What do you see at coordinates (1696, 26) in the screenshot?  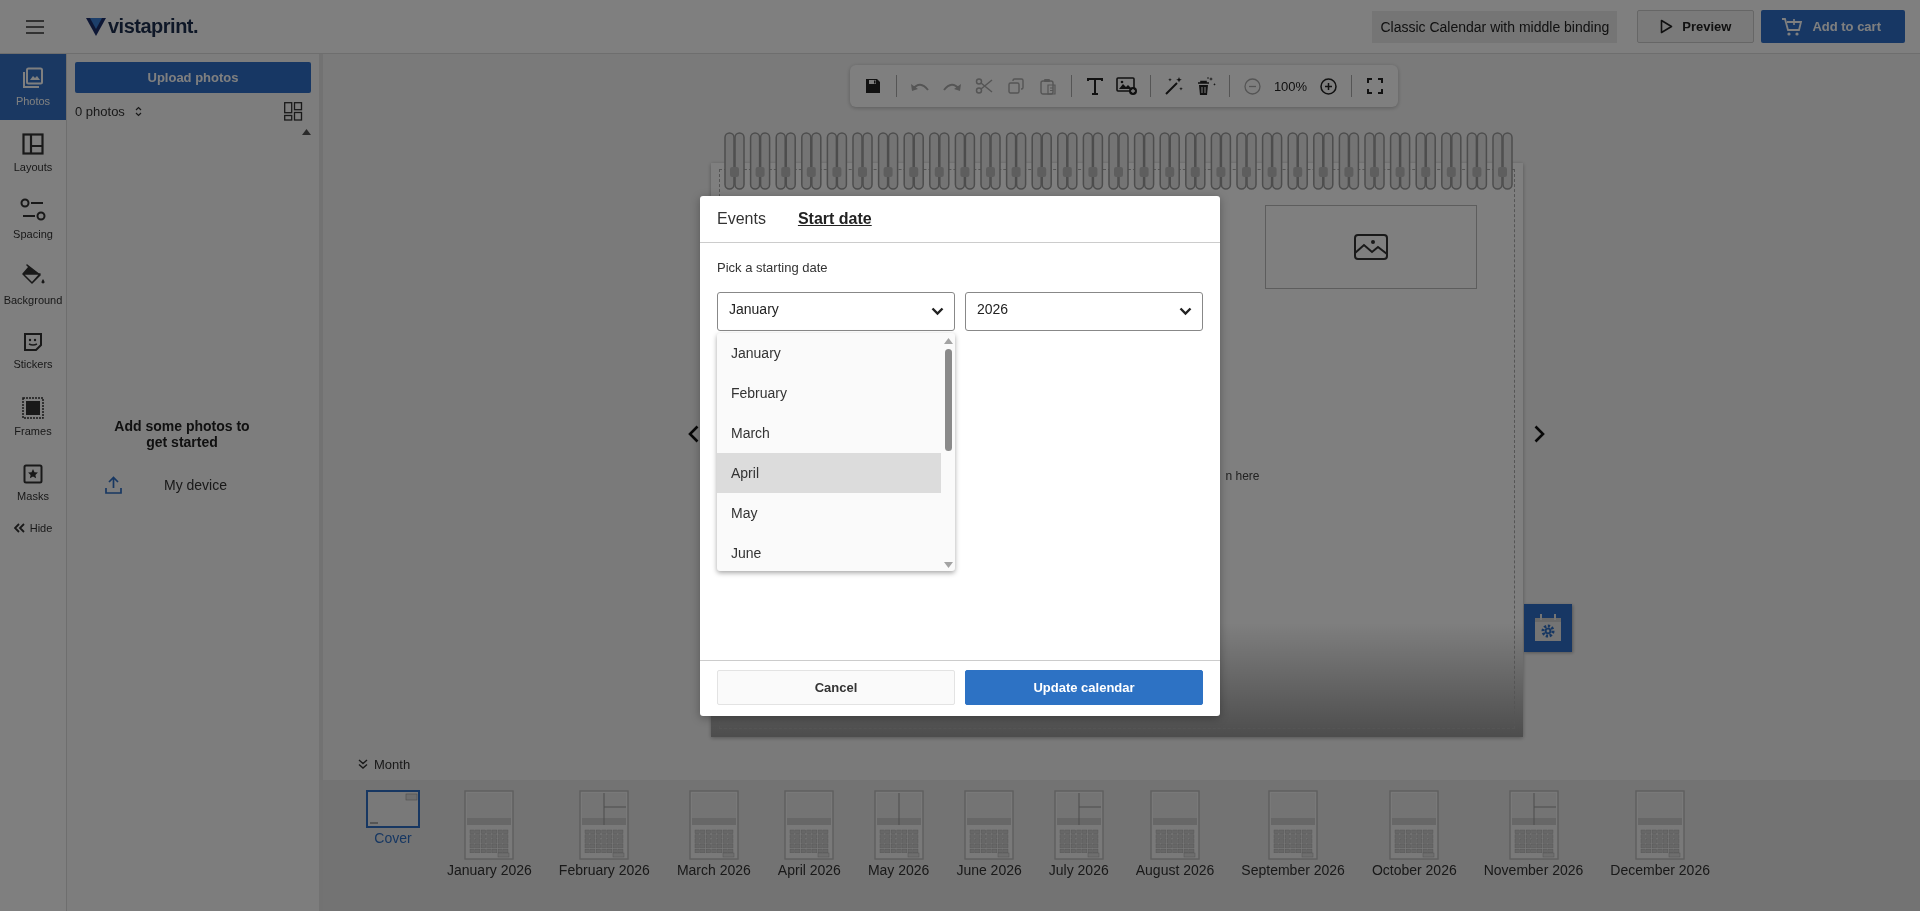 I see `preview-button: Preview` at bounding box center [1696, 26].